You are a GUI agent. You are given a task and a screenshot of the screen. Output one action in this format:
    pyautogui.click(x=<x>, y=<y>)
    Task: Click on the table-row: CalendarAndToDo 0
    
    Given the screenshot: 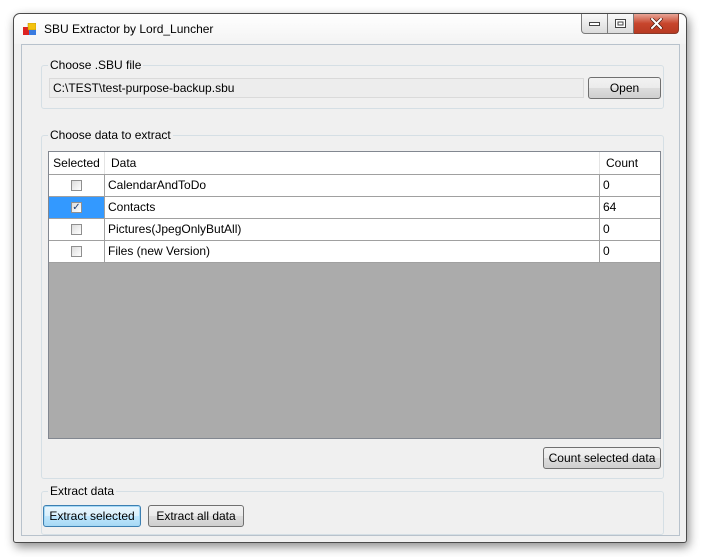 What is the action you would take?
    pyautogui.click(x=354, y=186)
    